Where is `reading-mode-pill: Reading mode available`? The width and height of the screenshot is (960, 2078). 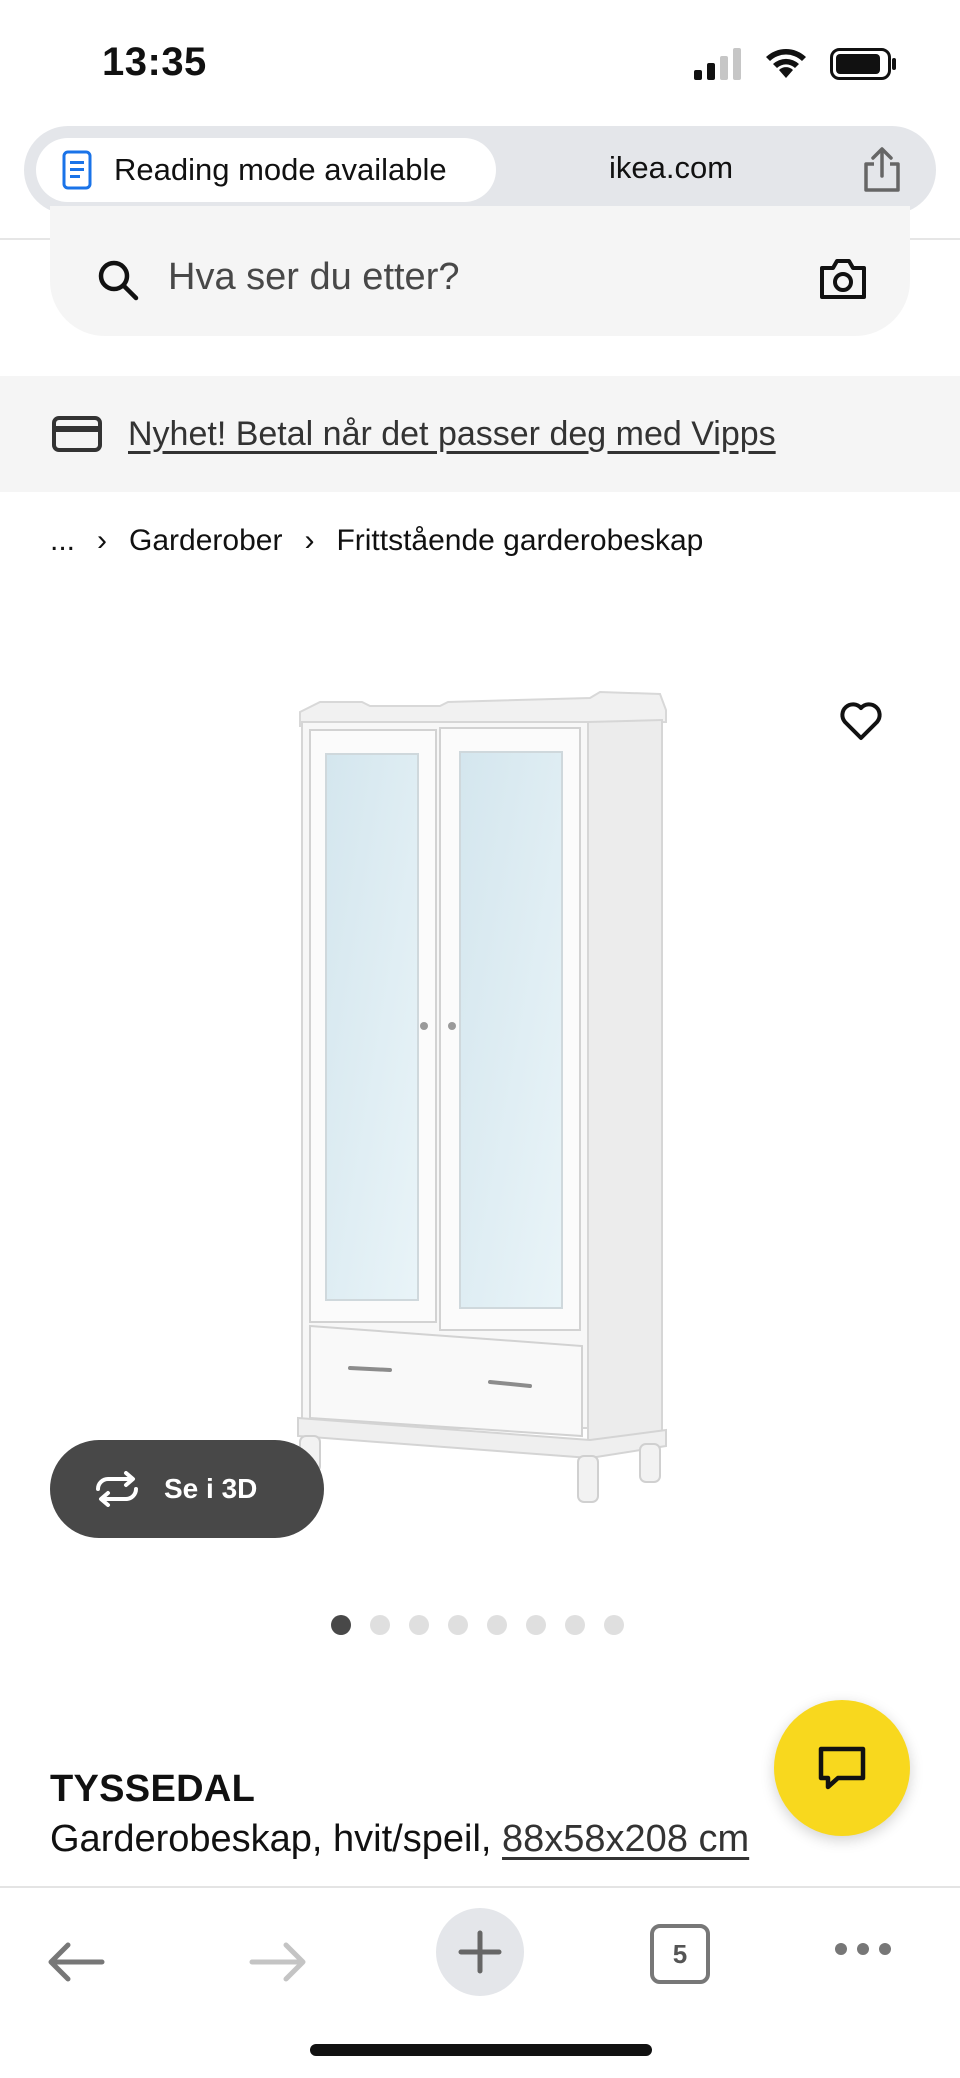
reading-mode-pill: Reading mode available is located at coordinates (266, 170).